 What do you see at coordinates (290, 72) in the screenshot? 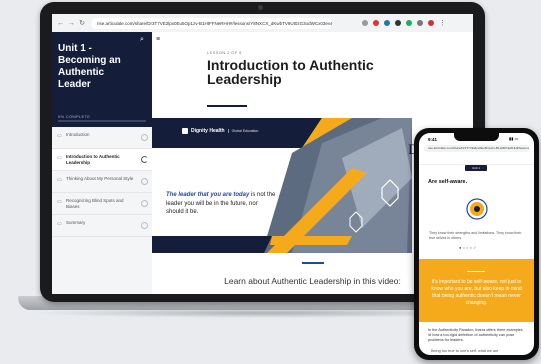
I see `page-title: Introduction to Authentic Leadership` at bounding box center [290, 72].